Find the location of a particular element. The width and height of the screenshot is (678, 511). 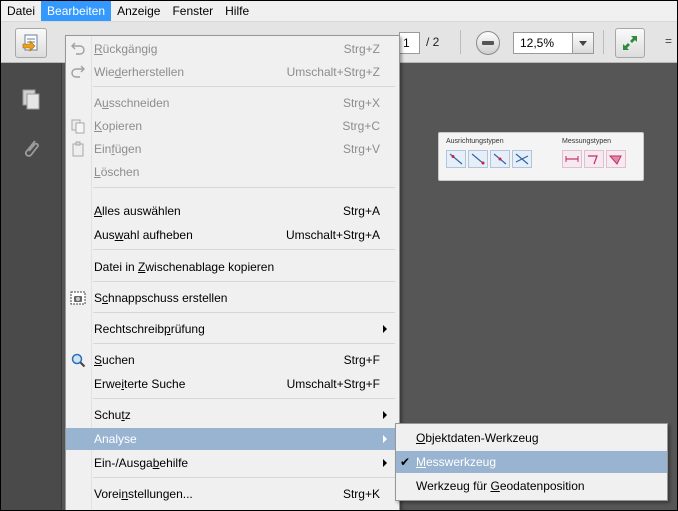

perimeter-tool-button is located at coordinates (594, 159).